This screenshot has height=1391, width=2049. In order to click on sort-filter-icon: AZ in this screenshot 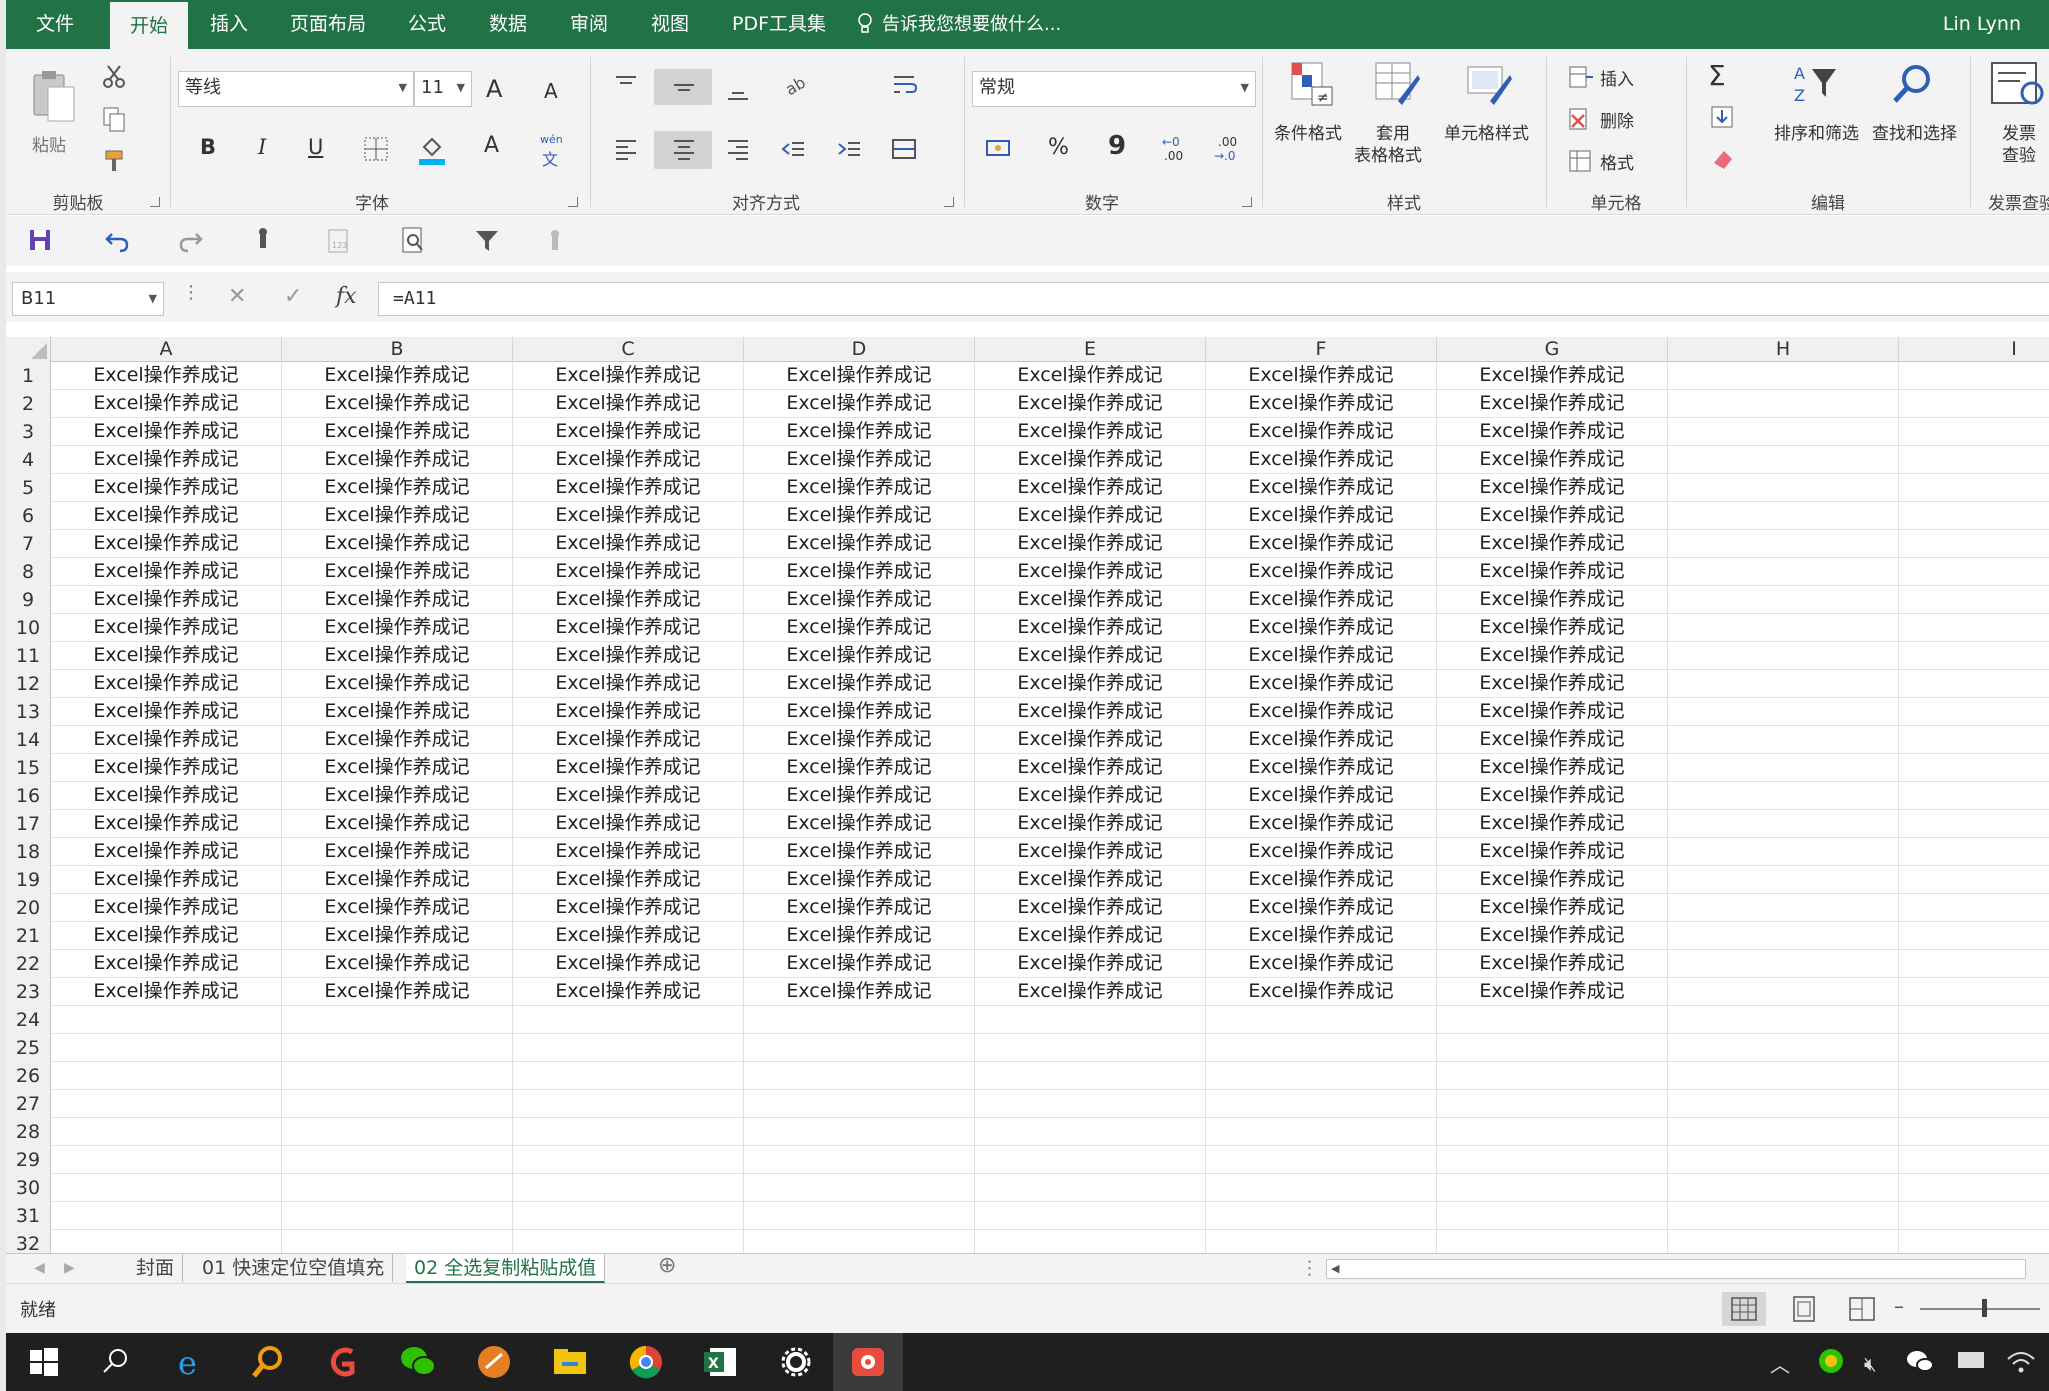, I will do `click(1815, 84)`.